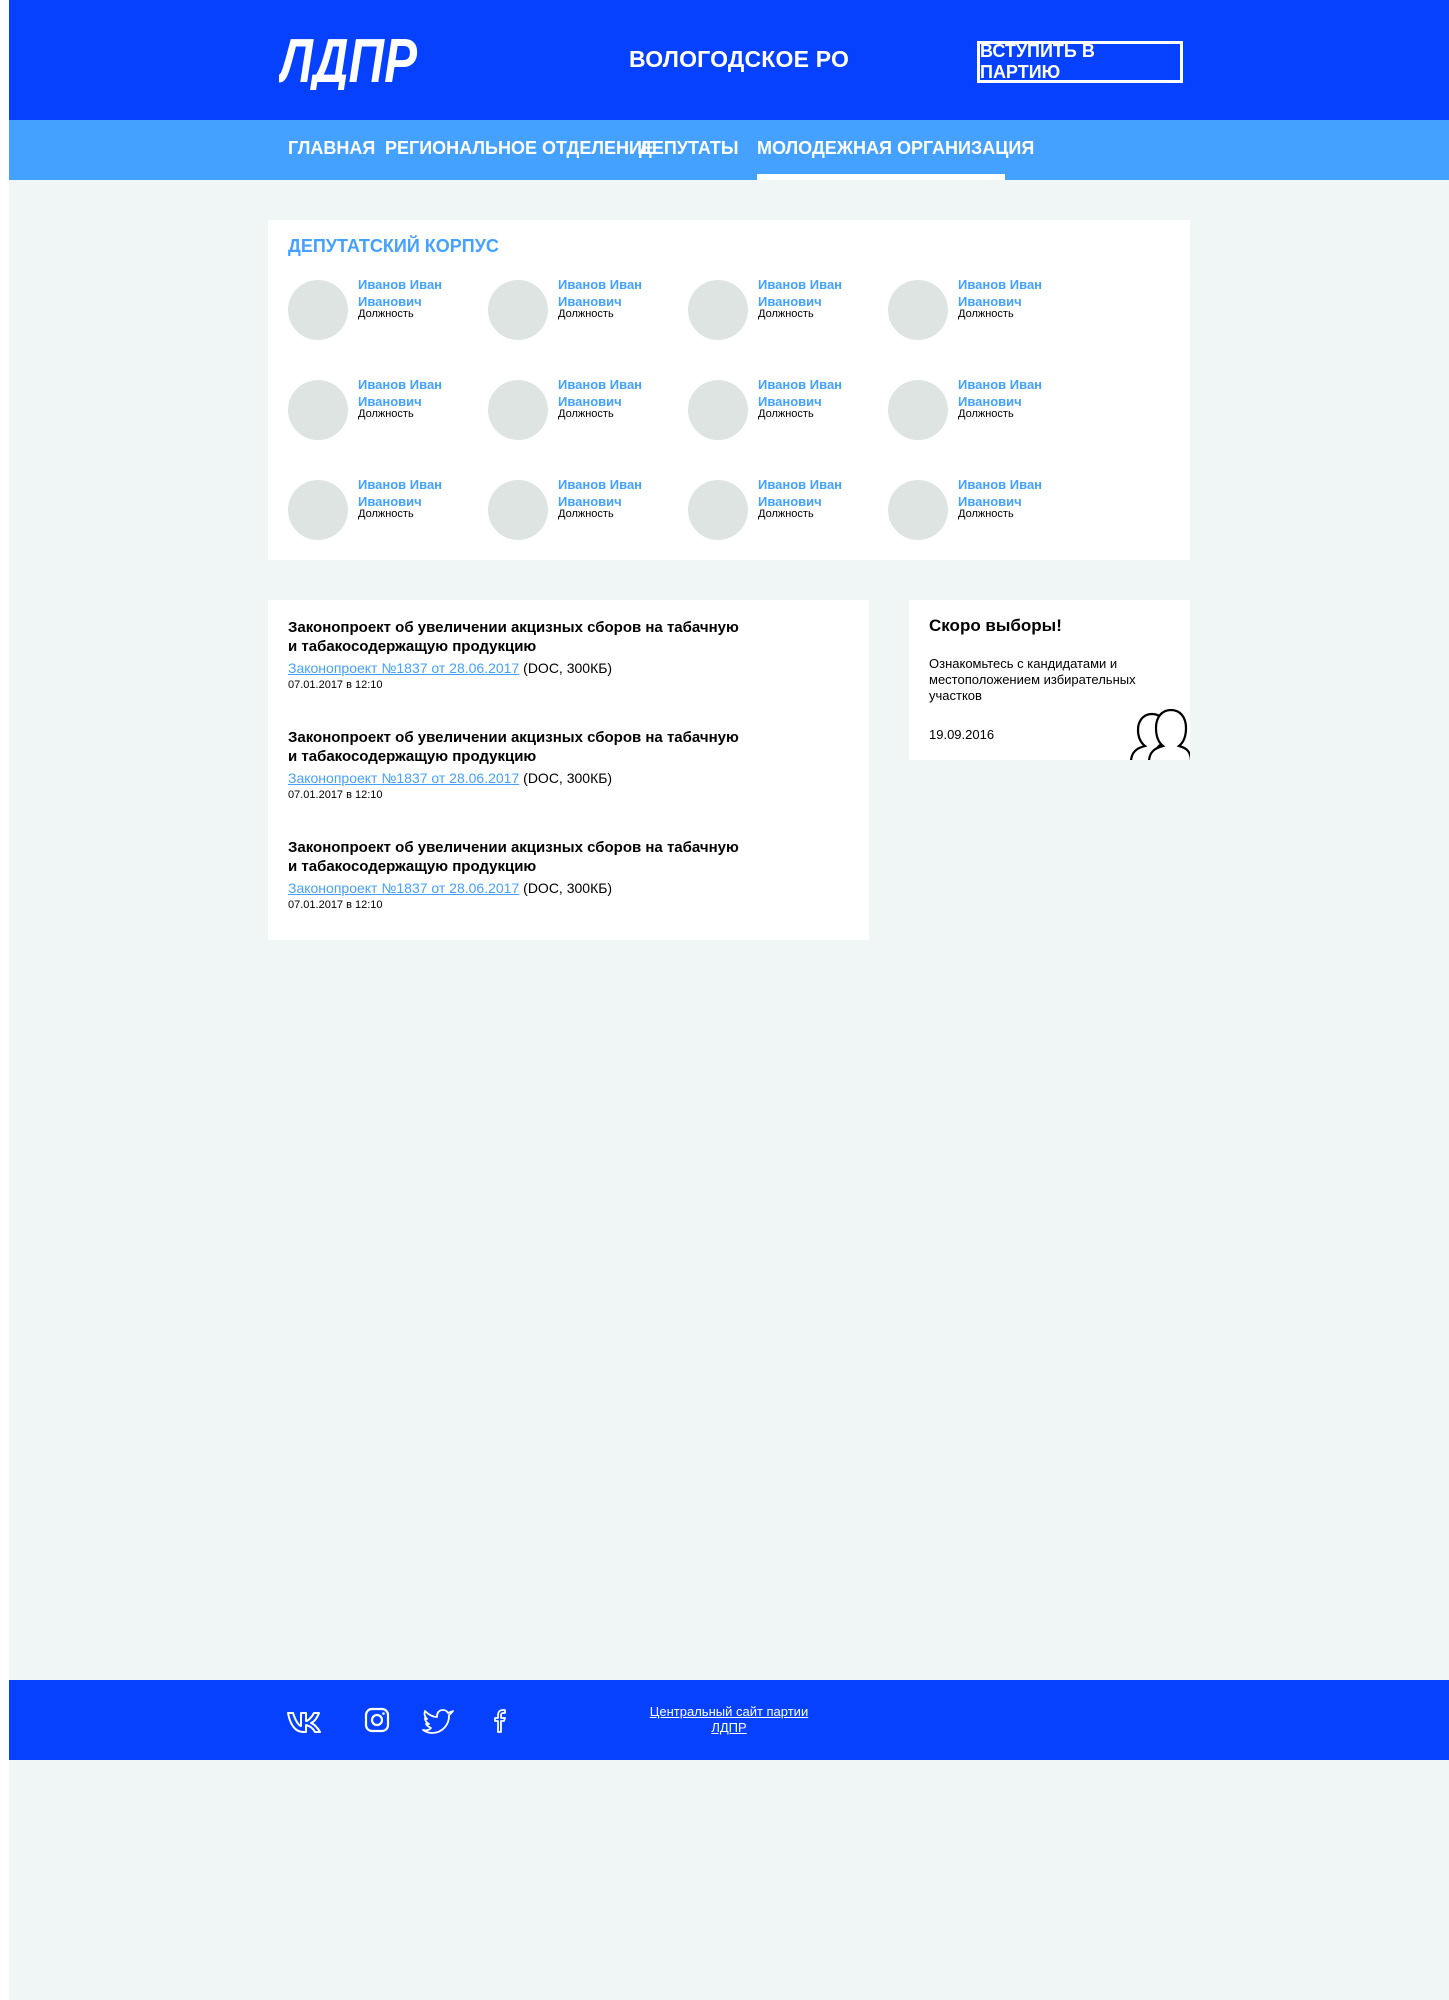  What do you see at coordinates (895, 148) in the screenshot?
I see `nav-item-youth-organization: МОЛОДЕЖНАЯ ОРГАНИЗАЦИЯ` at bounding box center [895, 148].